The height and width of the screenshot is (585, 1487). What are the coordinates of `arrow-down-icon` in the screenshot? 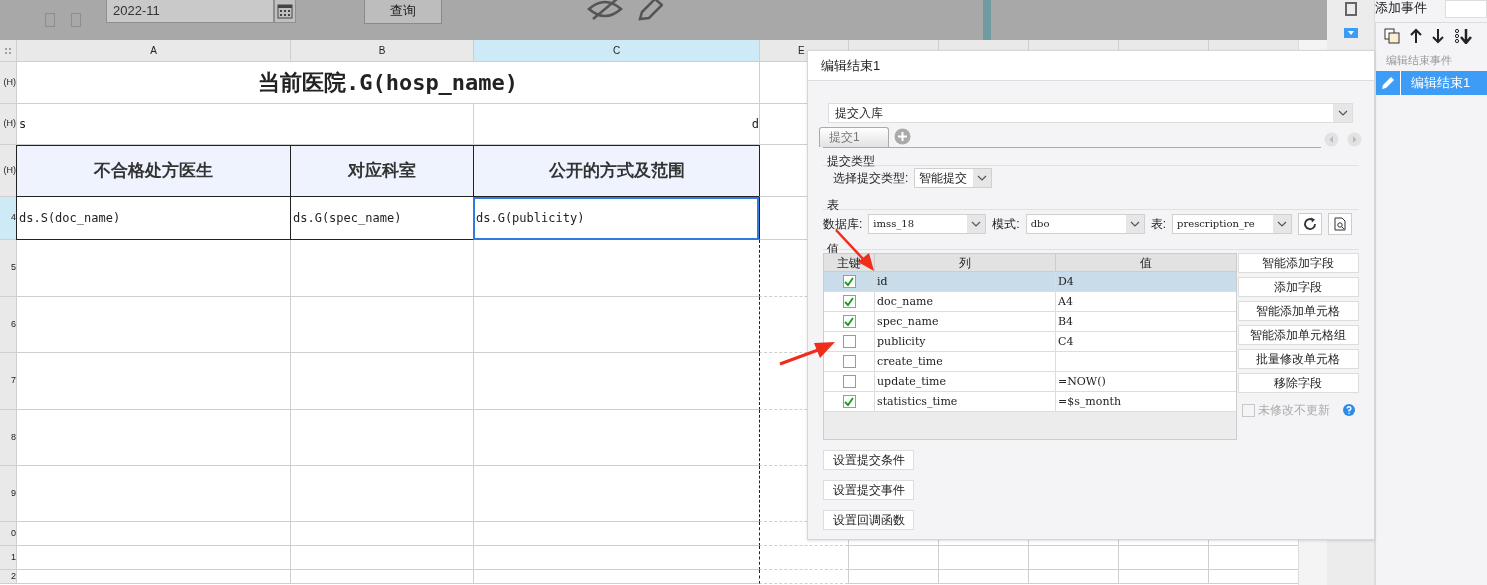 It's located at (1438, 36).